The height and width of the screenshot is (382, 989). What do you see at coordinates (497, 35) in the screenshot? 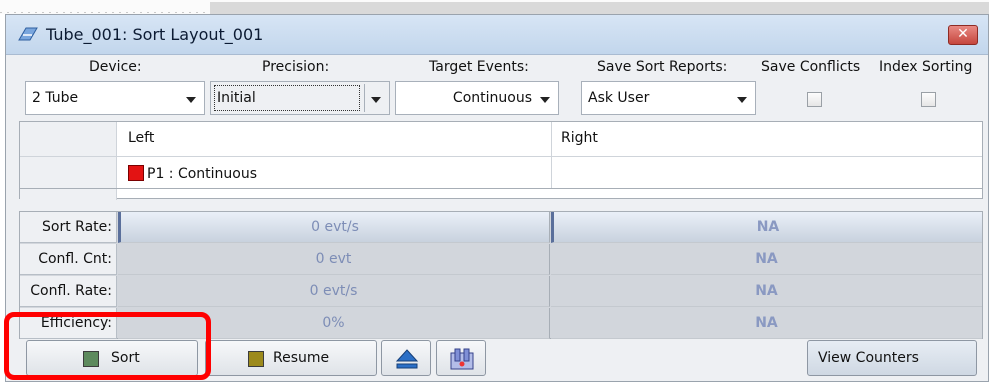
I see `title-bar: Tube_001: Sort Layout_001 ✕` at bounding box center [497, 35].